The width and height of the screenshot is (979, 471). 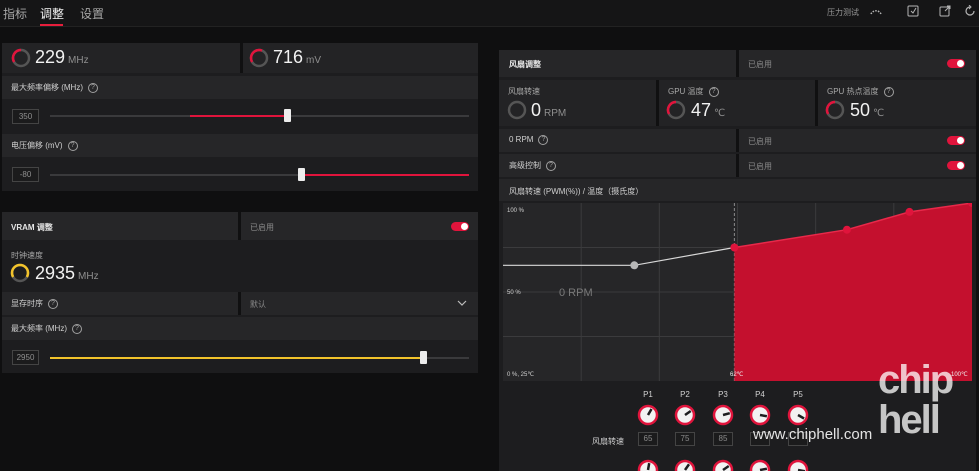 I want to click on active-tab-indicator, so click(x=51, y=25).